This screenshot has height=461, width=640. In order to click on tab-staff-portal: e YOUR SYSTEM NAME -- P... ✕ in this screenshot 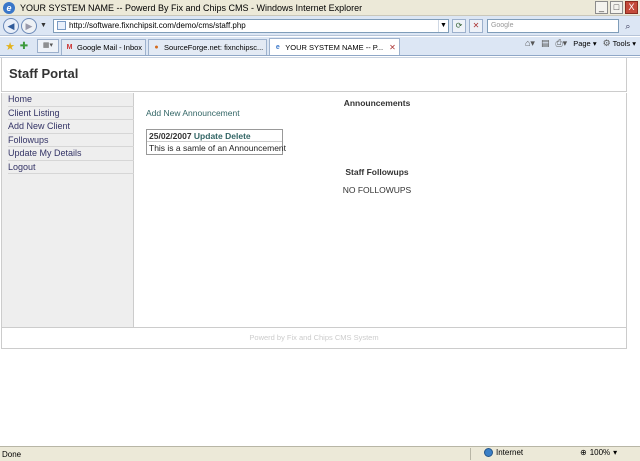, I will do `click(334, 46)`.